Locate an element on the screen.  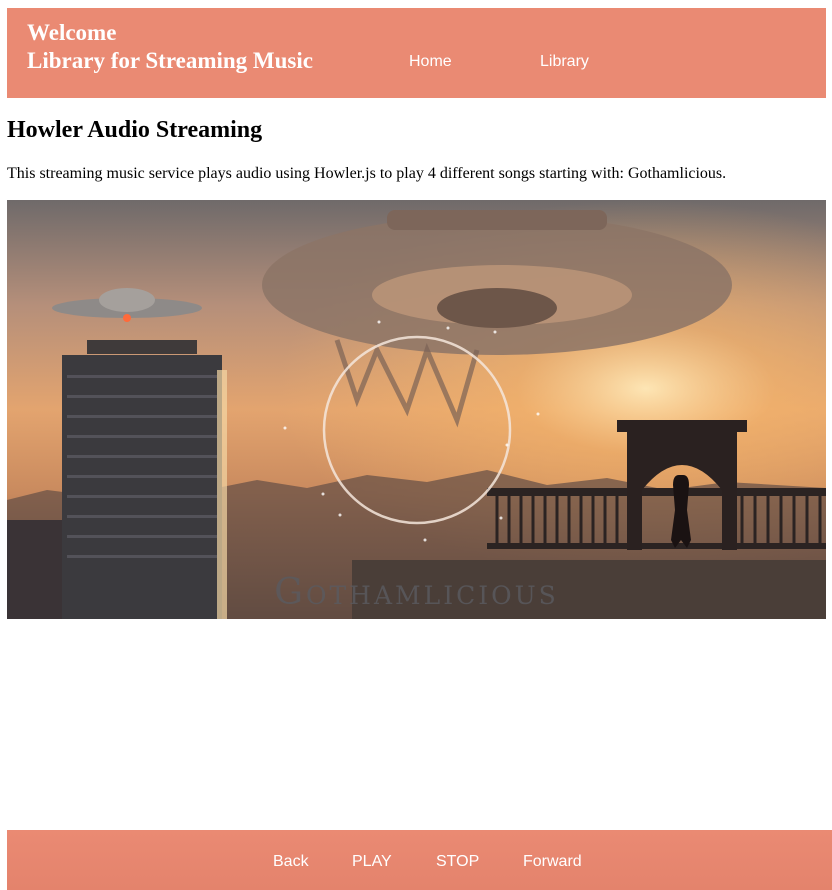
brand-title: Library for Streaming Music is located at coordinates (170, 60).